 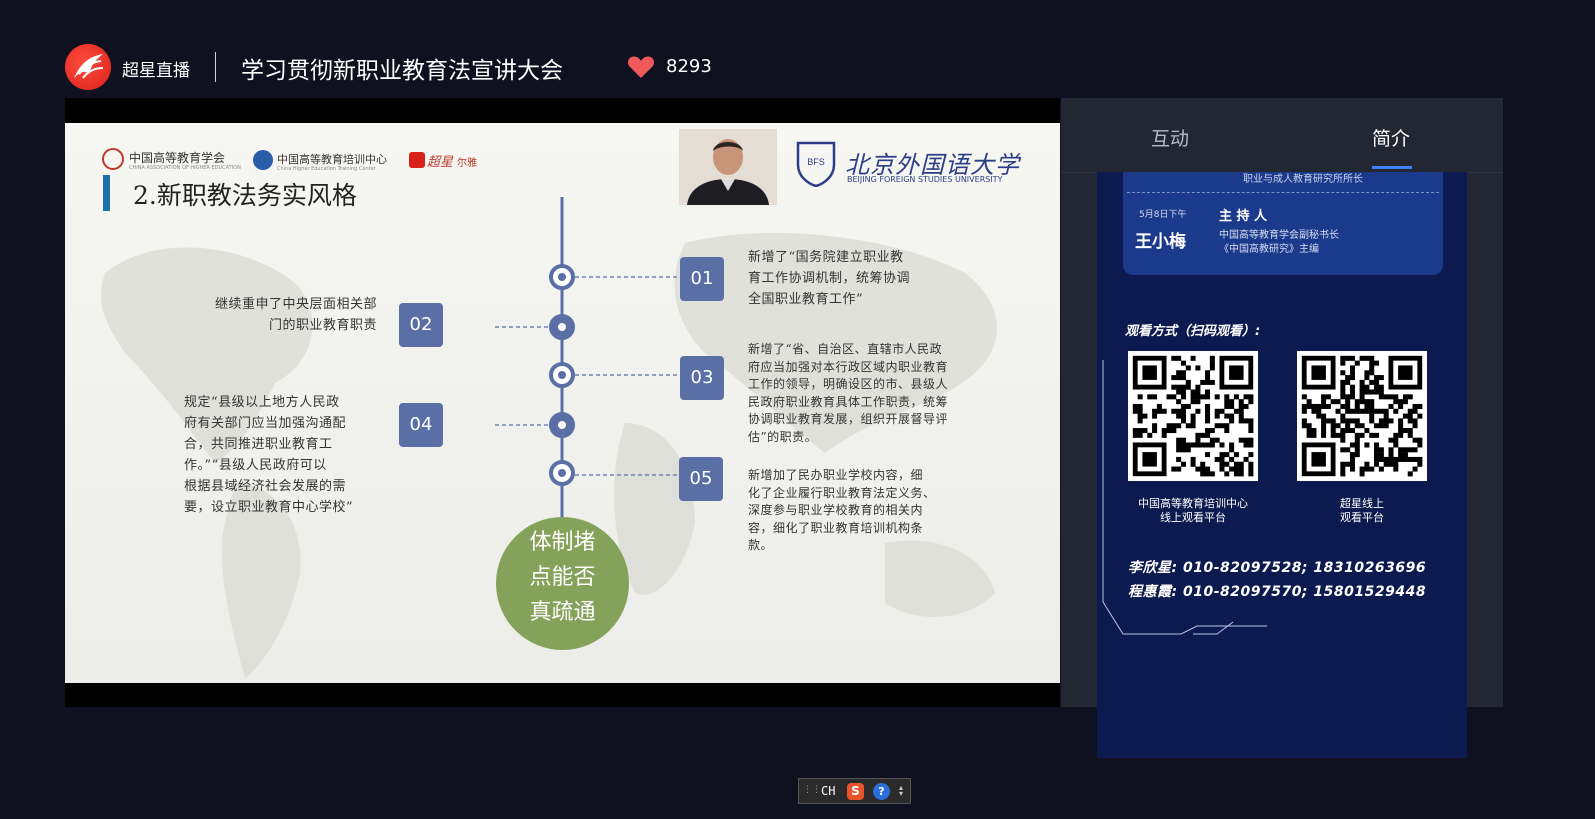 I want to click on item-02-text: 继续重申了中央层面相关部 门的职业教育职责, so click(x=295, y=315).